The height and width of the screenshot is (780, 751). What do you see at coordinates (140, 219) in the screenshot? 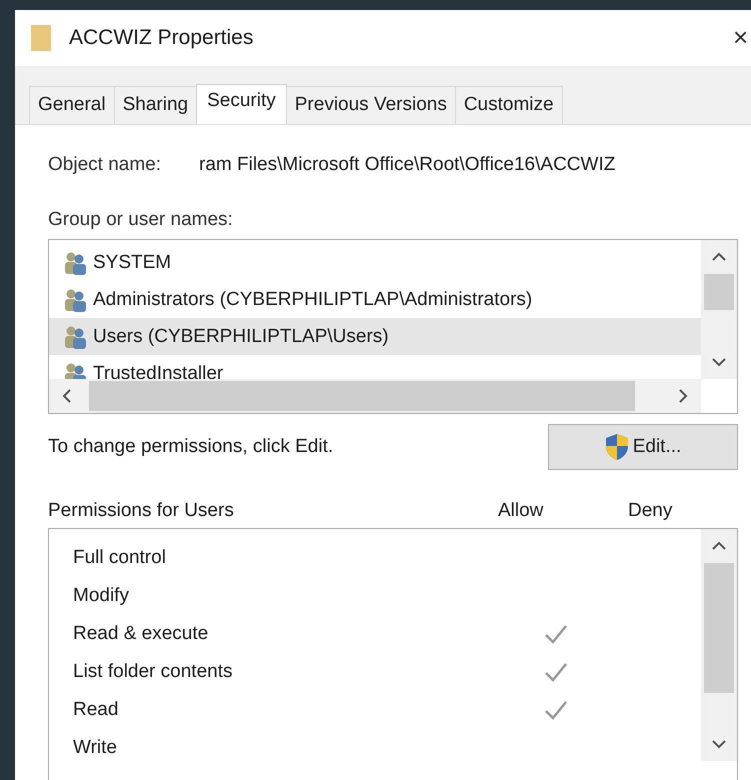
I see `group-list-label: Group or user names:` at bounding box center [140, 219].